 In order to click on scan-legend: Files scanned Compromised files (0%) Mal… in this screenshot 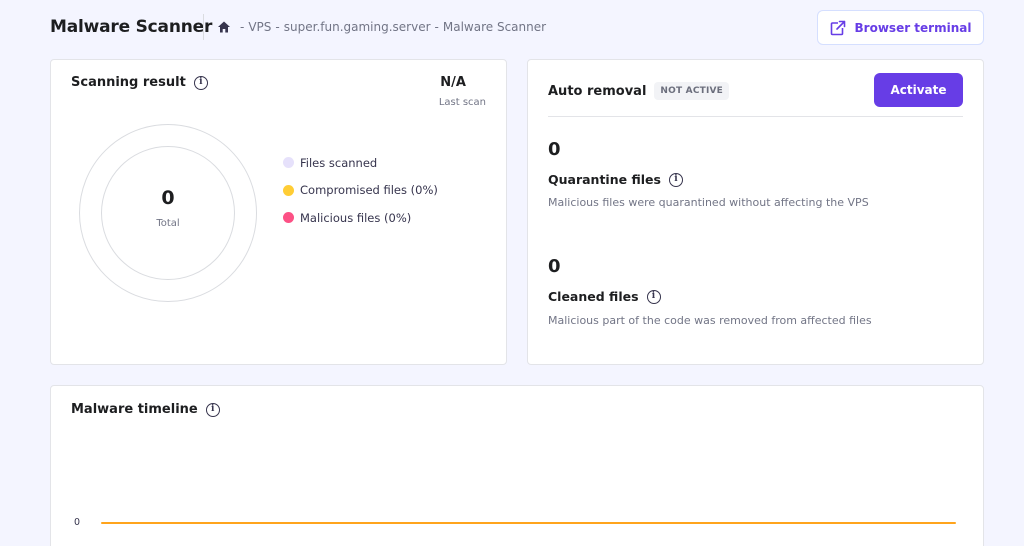, I will do `click(360, 190)`.